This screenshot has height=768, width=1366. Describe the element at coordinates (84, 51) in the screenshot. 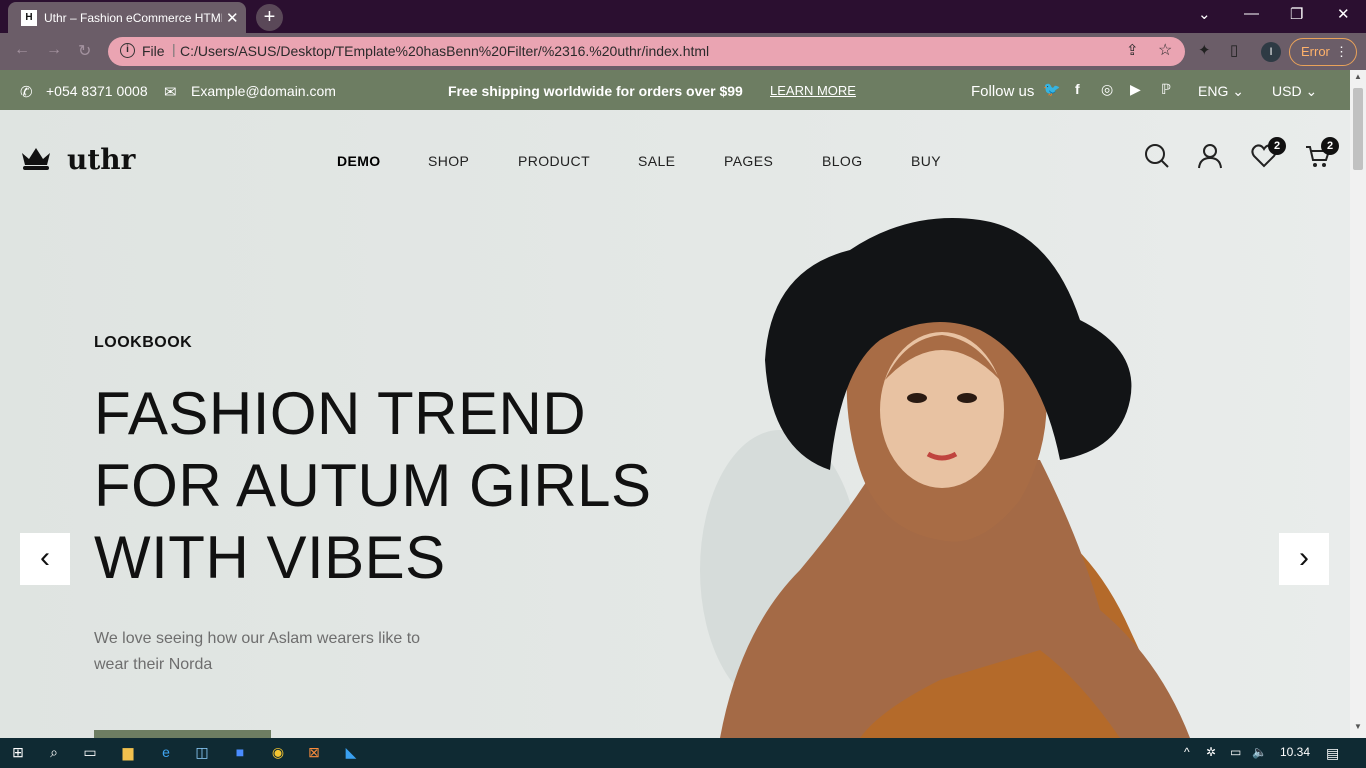

I see `reload-button: ↻` at that location.